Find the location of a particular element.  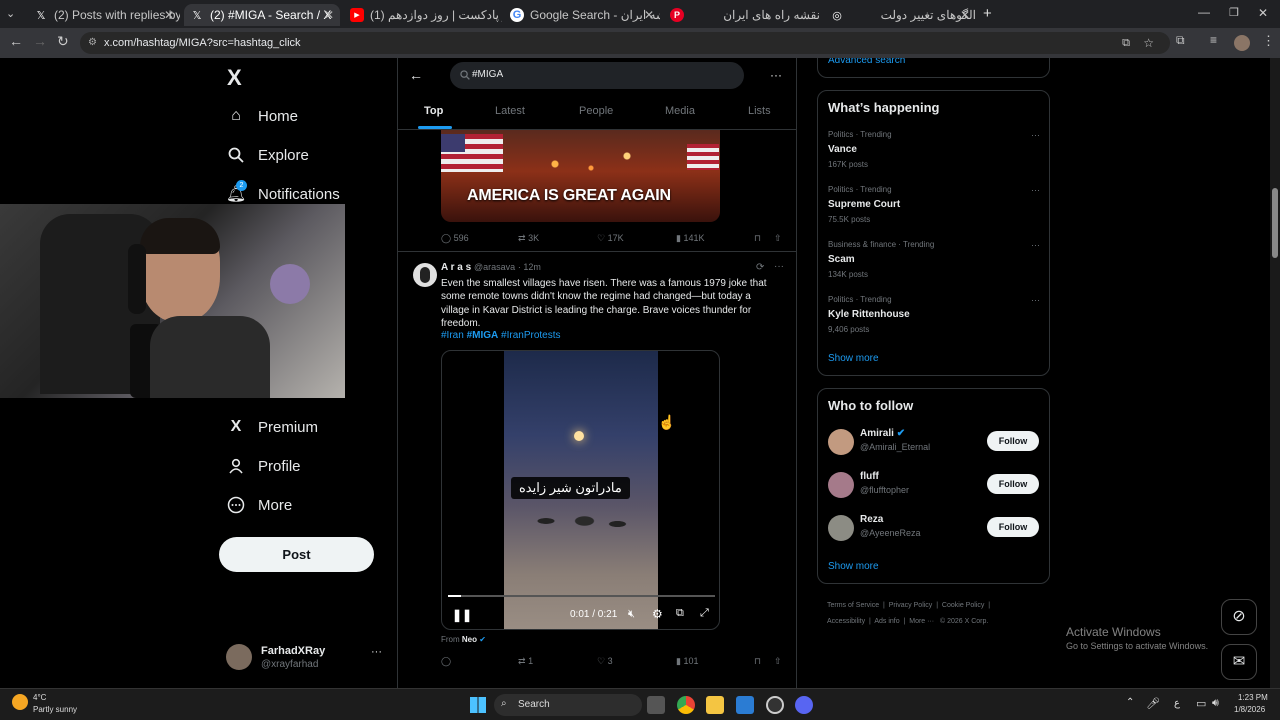

post-image: AMERICA IS GREAT AGAIN is located at coordinates (580, 176).